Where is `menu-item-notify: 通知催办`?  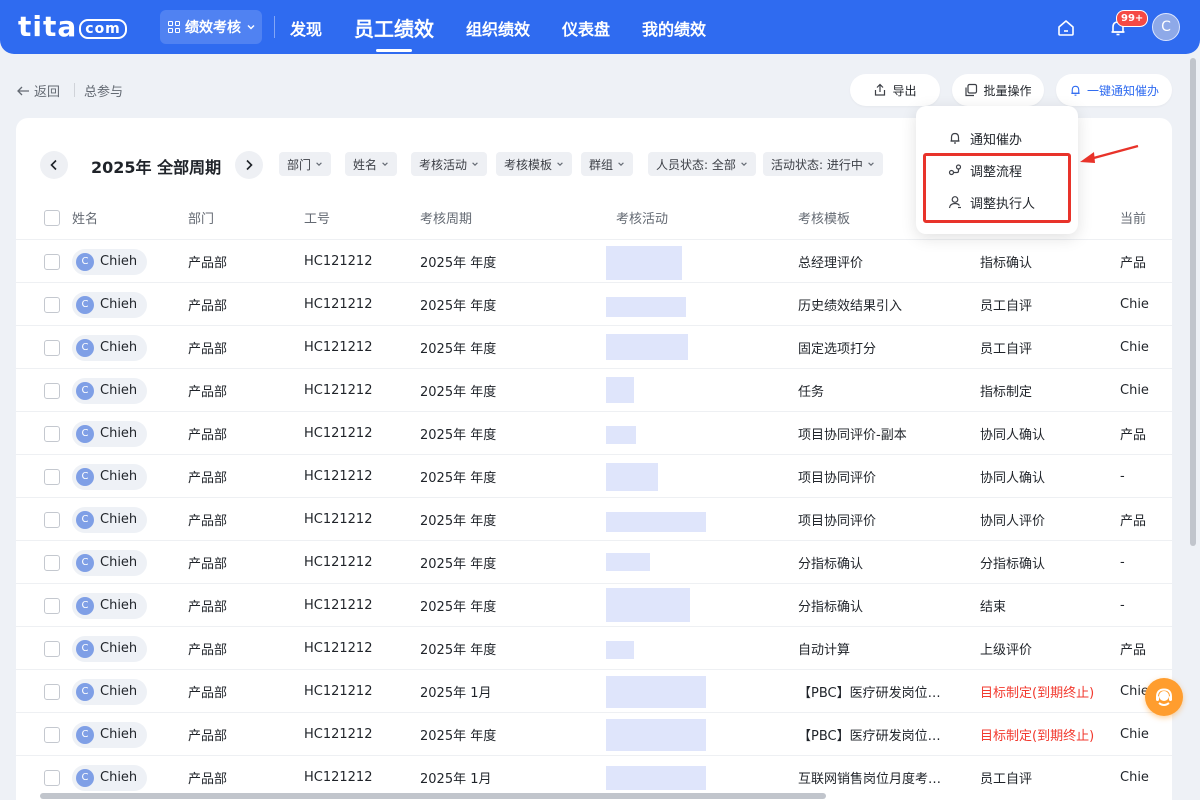
menu-item-notify: 通知催办 is located at coordinates (997, 138).